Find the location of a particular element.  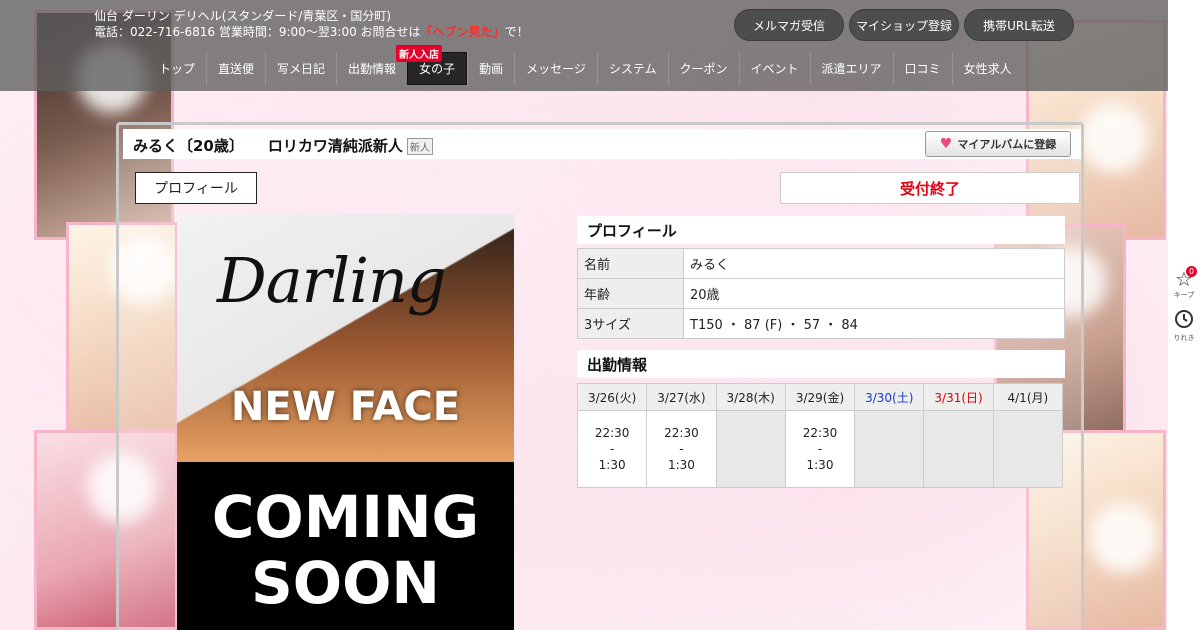

coming-text: COMING is located at coordinates (345, 517).